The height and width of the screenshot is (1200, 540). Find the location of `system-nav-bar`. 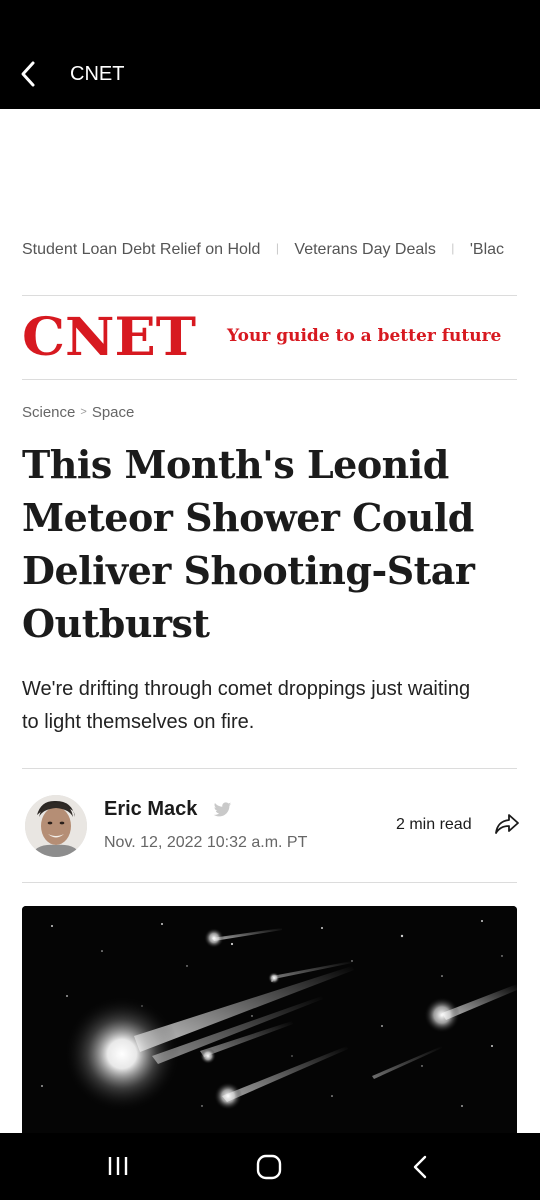

system-nav-bar is located at coordinates (270, 1166).